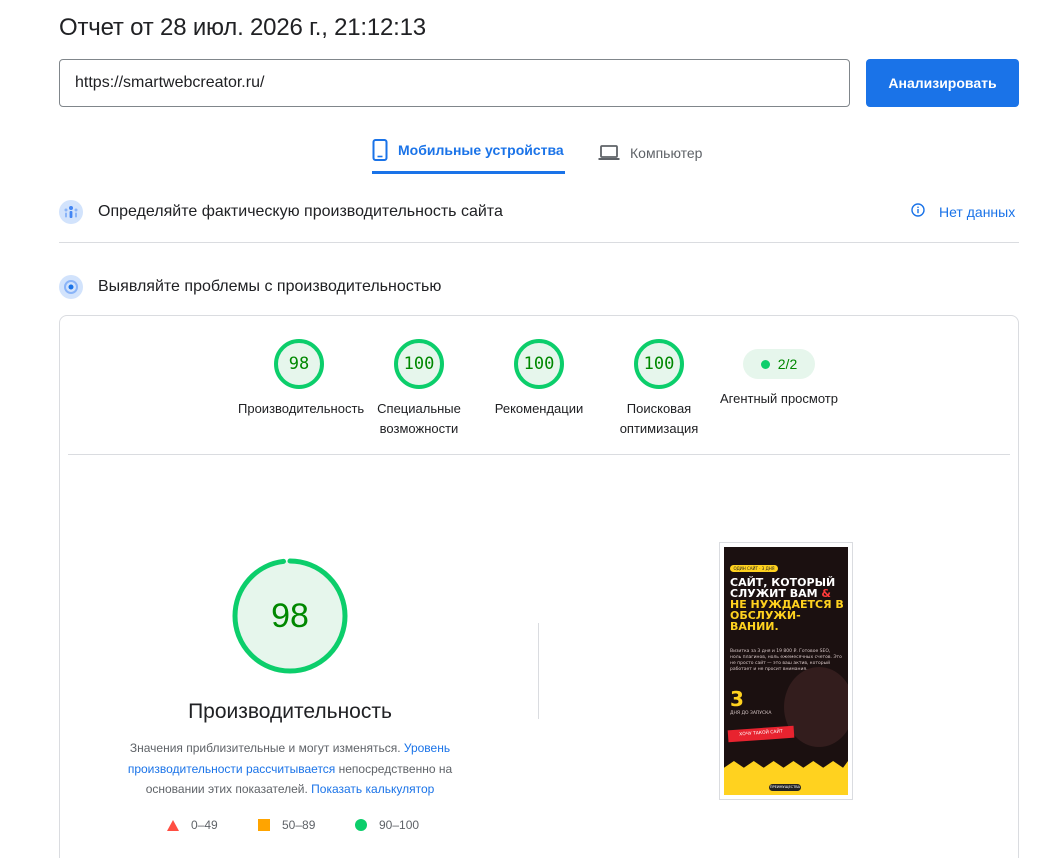 The image size is (1054, 858). What do you see at coordinates (173, 825) in the screenshot?
I see `triangle-icon` at bounding box center [173, 825].